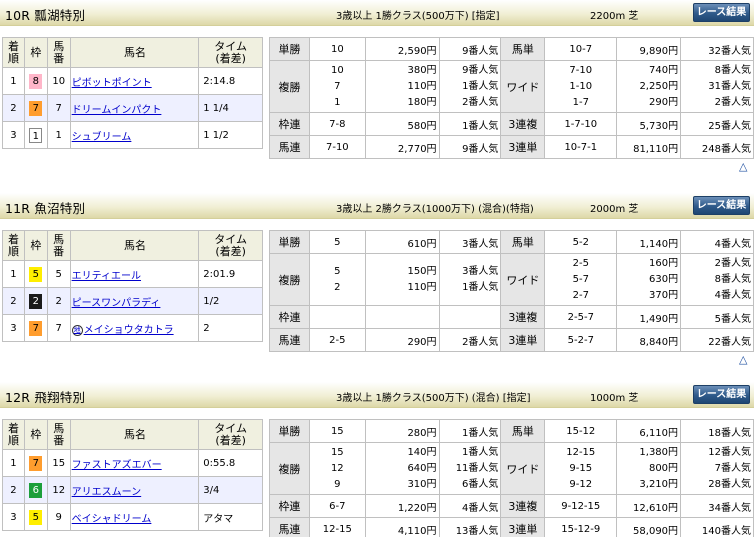 The width and height of the screenshot is (754, 537). I want to click on margin: 1 1/2, so click(230, 135).